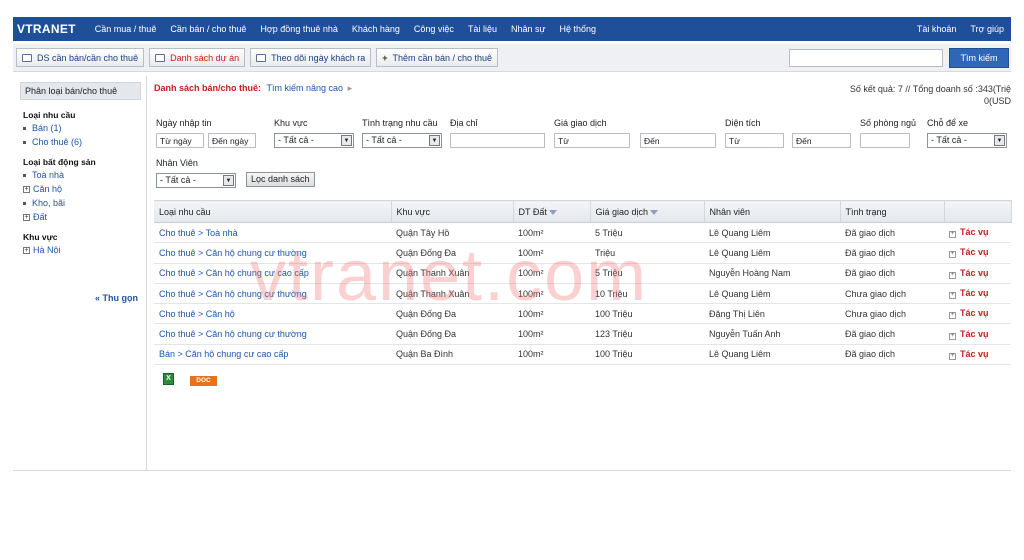 The width and height of the screenshot is (1024, 560). What do you see at coordinates (772, 211) in the screenshot?
I see `col-header-staff: Nhân viên` at bounding box center [772, 211].